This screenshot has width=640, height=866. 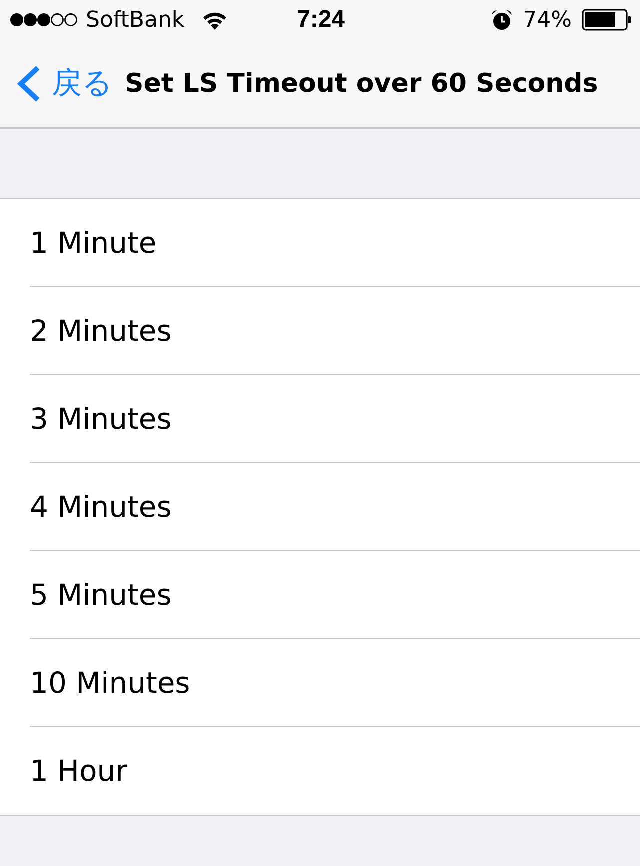 What do you see at coordinates (93, 243) in the screenshot?
I see `option-label: 1 Minute` at bounding box center [93, 243].